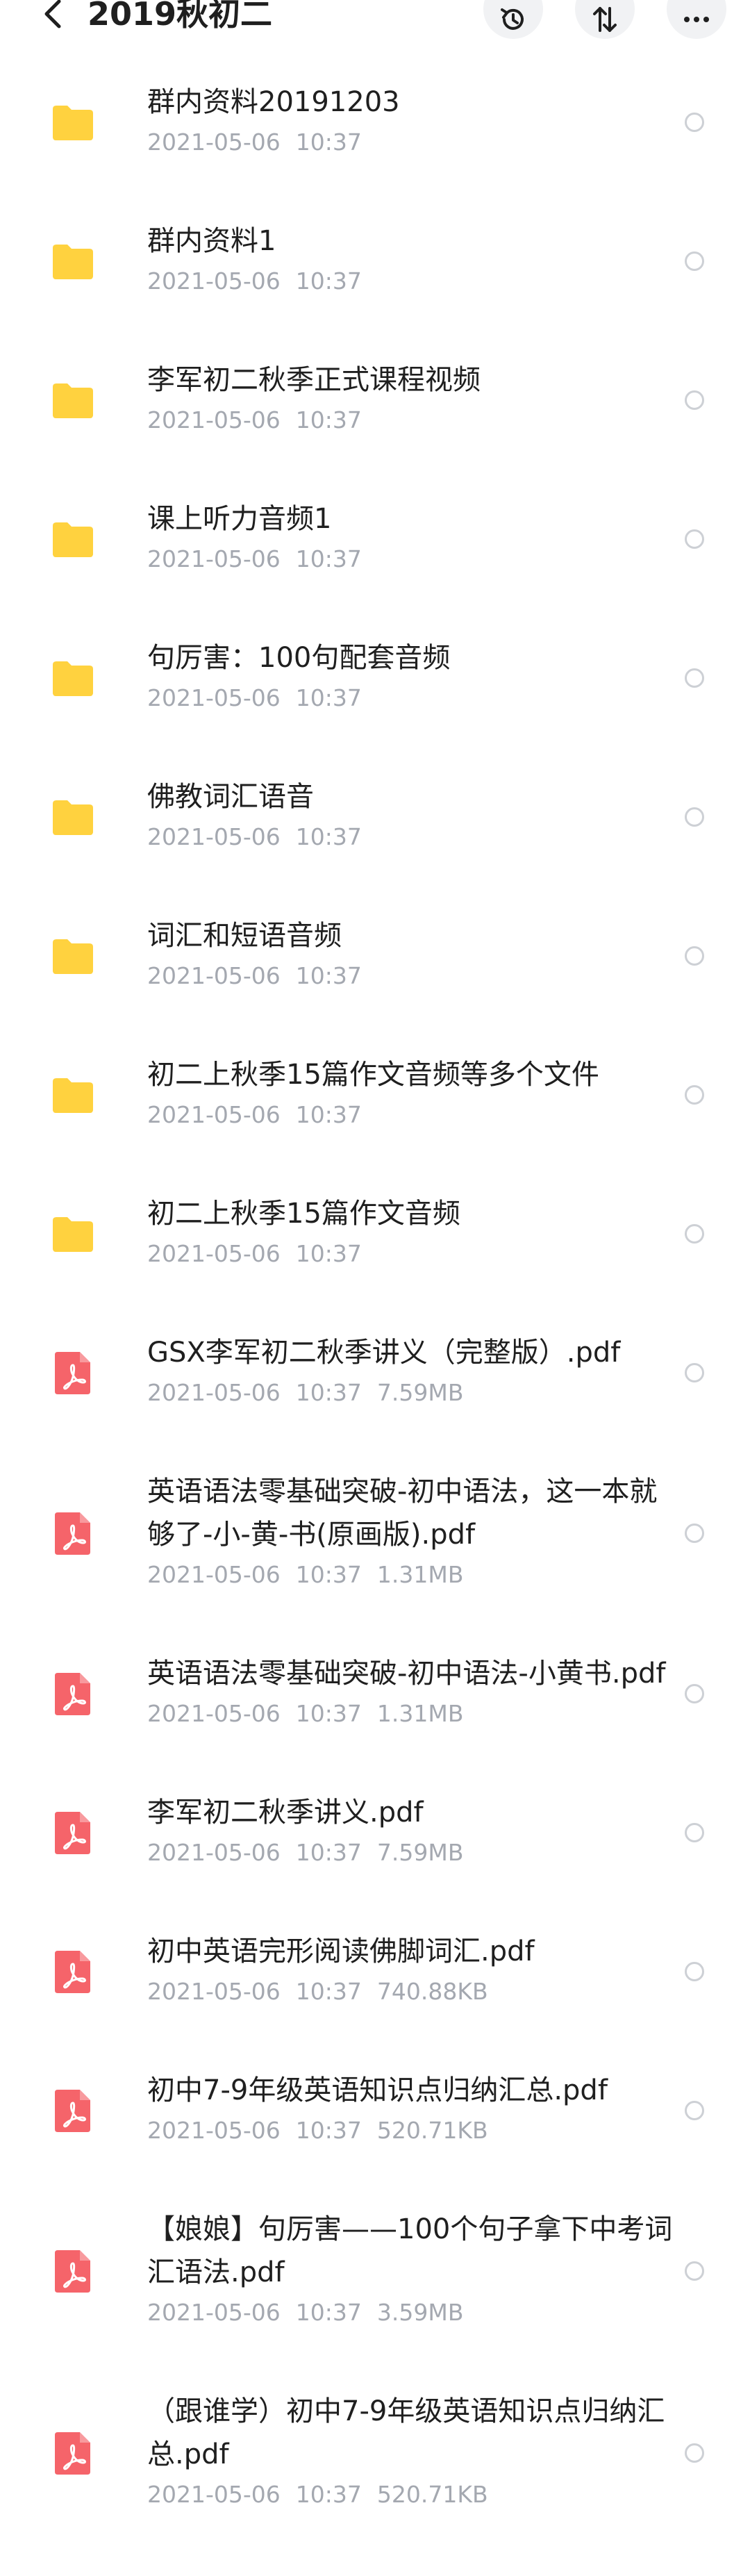 The width and height of the screenshot is (750, 2576). I want to click on folder-row: 词汇和短语音频 2021-05-06 10:37, so click(375, 956).